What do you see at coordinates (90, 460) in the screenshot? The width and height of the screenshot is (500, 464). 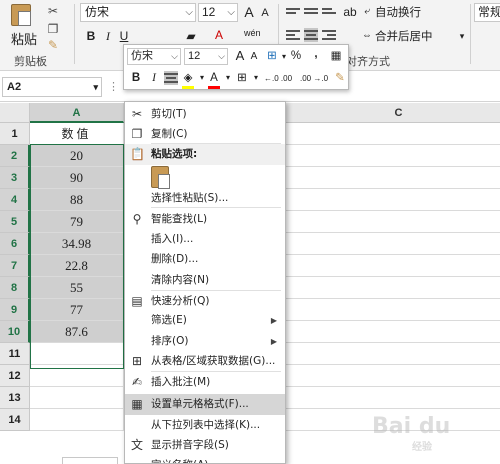 I see `sheet-tab` at bounding box center [90, 460].